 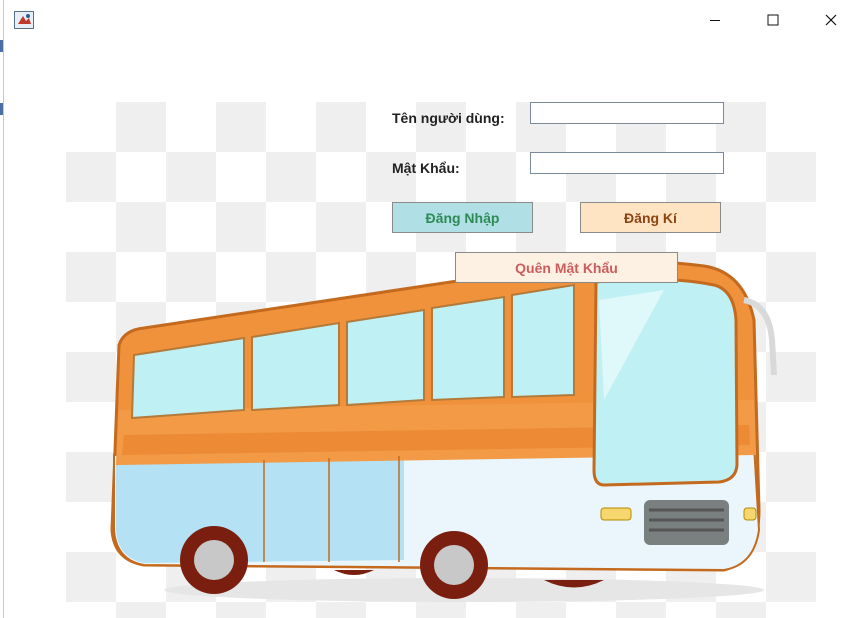 I want to click on minimize-icon, so click(x=715, y=20).